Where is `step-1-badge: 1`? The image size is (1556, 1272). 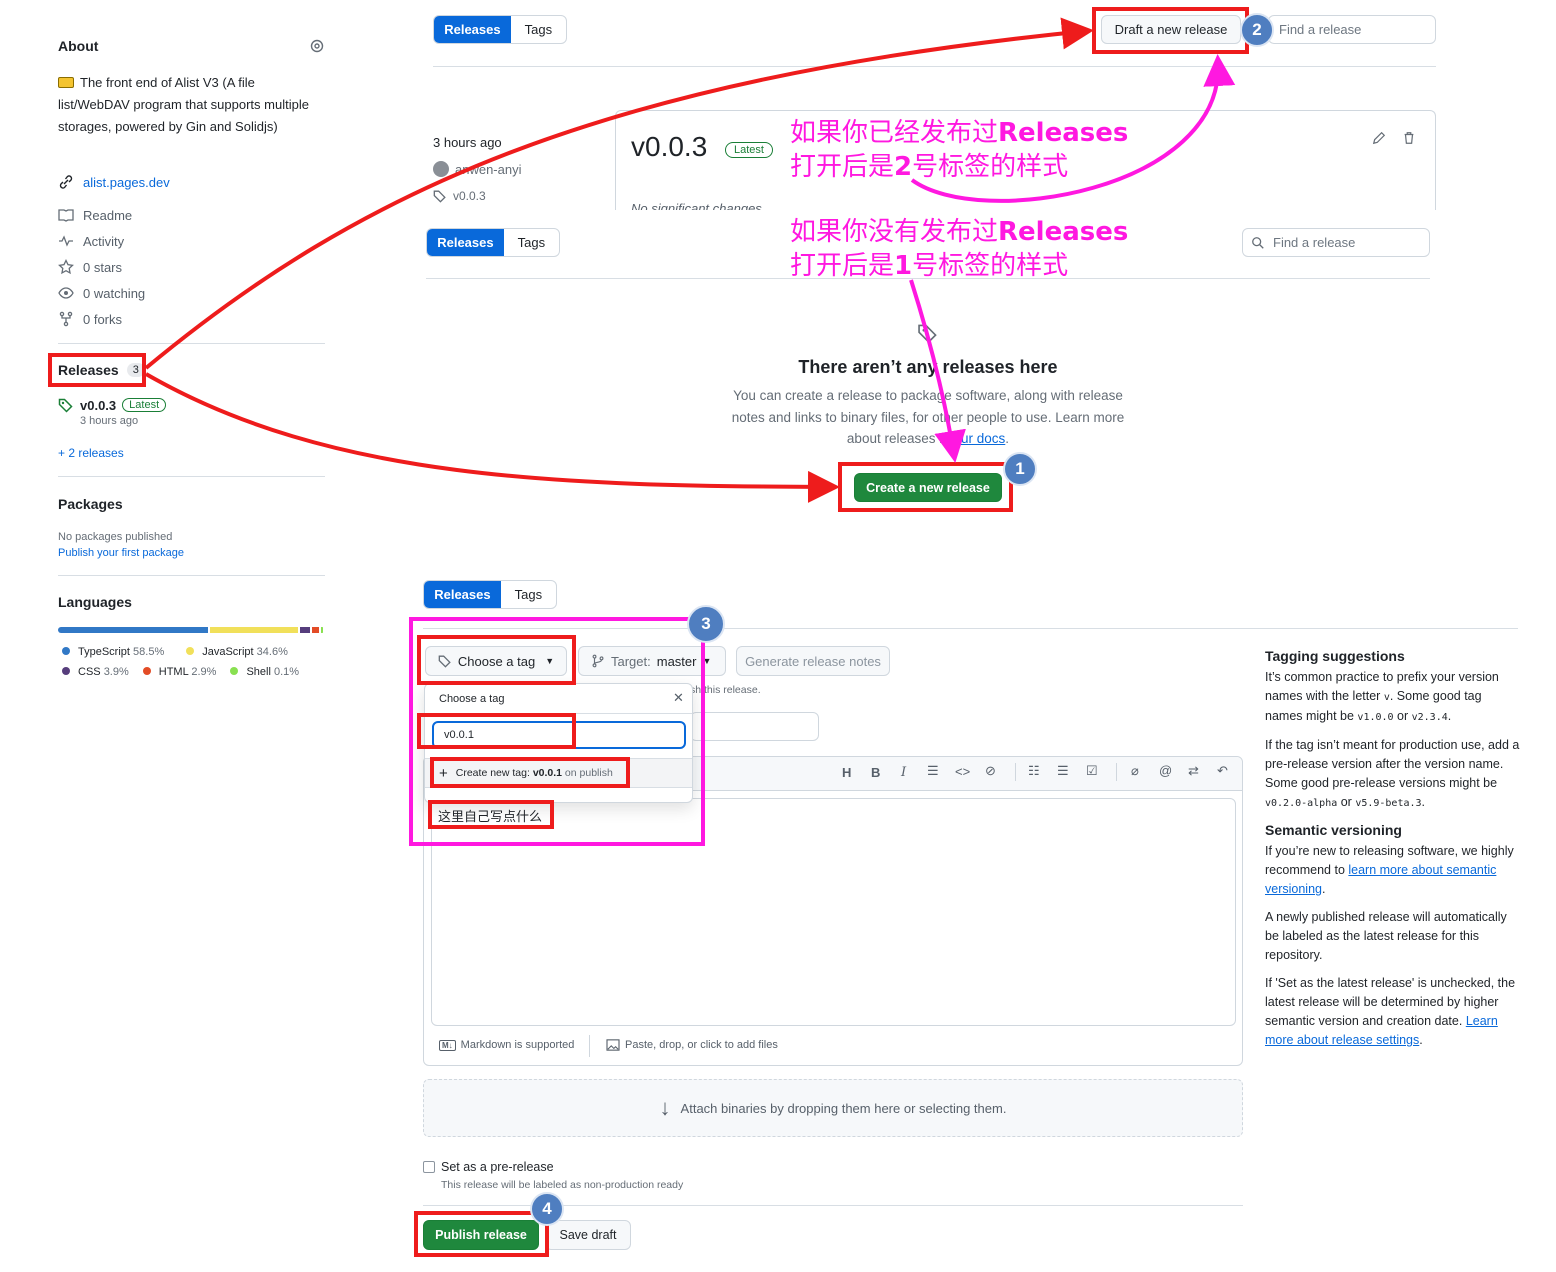
step-1-badge: 1 is located at coordinates (1020, 469).